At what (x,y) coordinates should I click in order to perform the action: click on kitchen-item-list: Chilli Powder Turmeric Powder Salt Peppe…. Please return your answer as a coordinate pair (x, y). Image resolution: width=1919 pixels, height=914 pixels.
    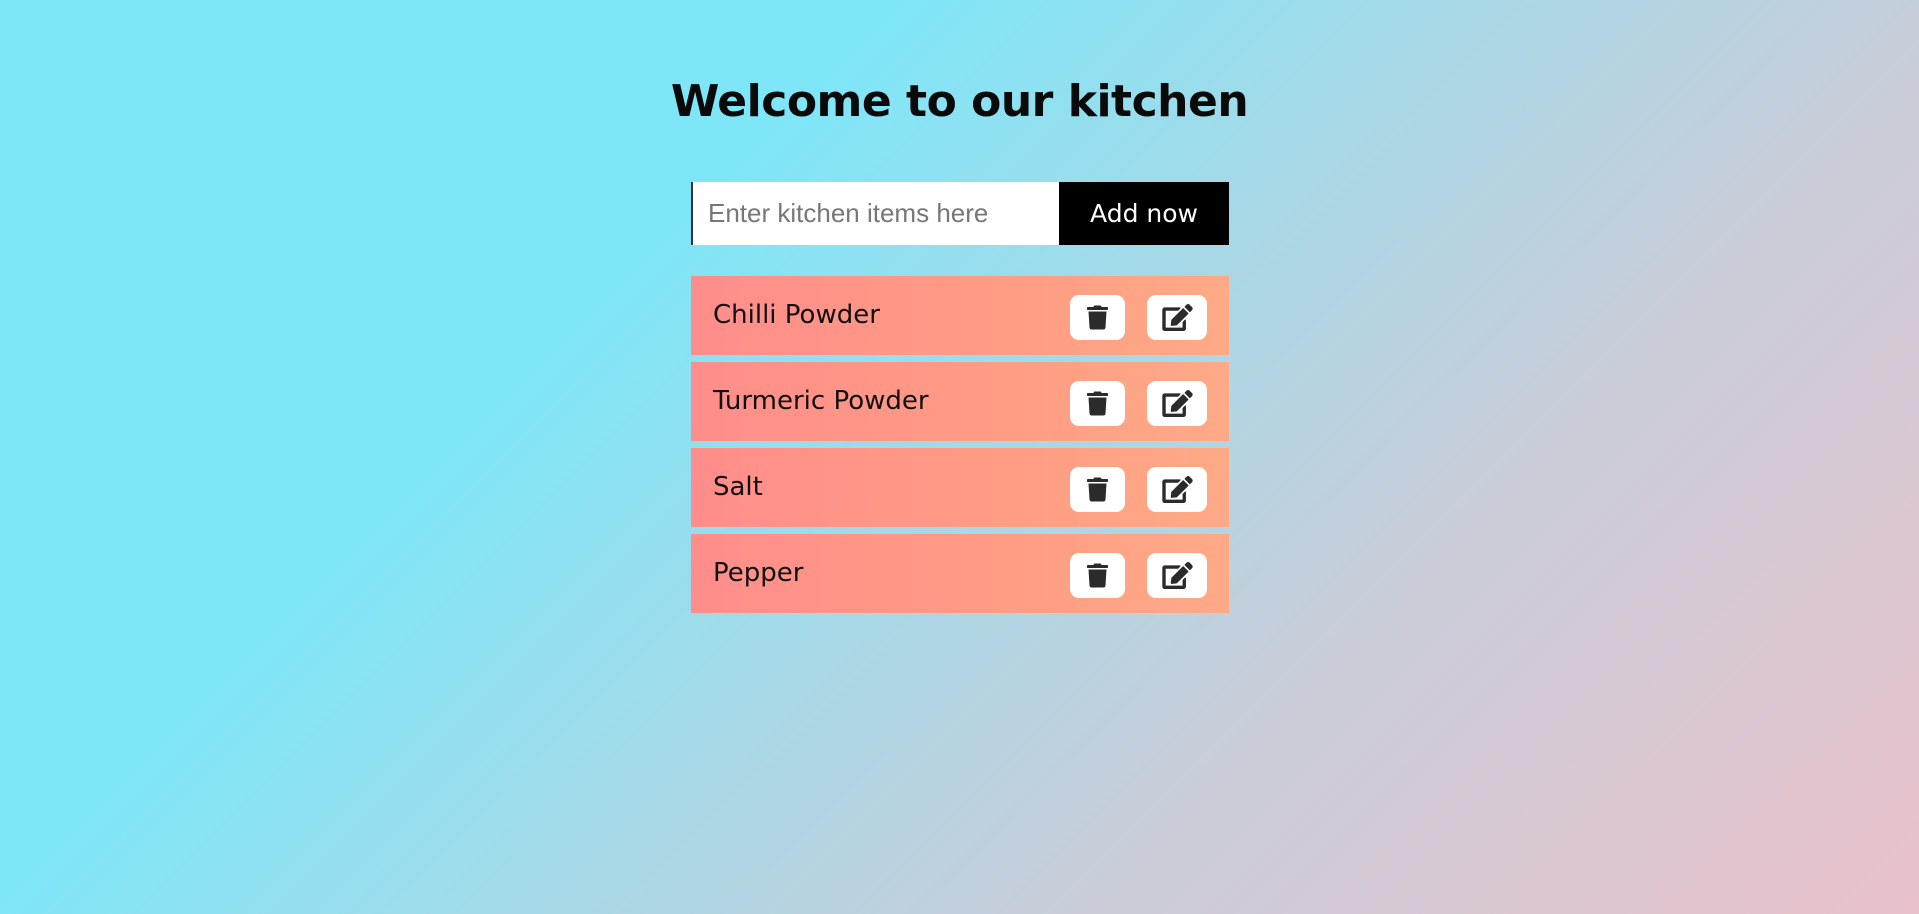
    Looking at the image, I should click on (960, 448).